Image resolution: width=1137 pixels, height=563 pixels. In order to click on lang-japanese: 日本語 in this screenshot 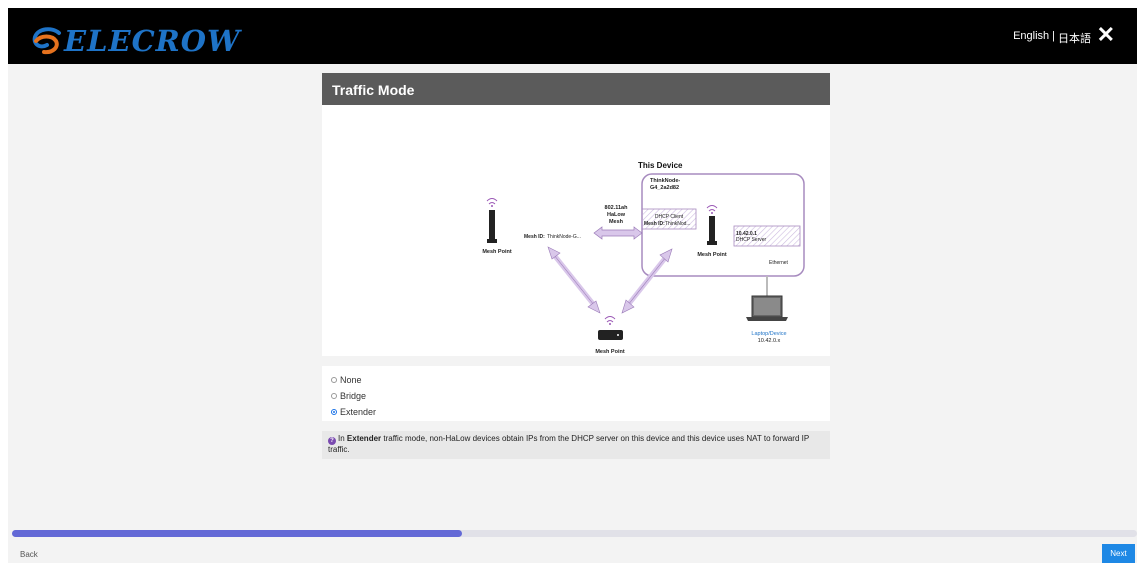, I will do `click(1074, 38)`.